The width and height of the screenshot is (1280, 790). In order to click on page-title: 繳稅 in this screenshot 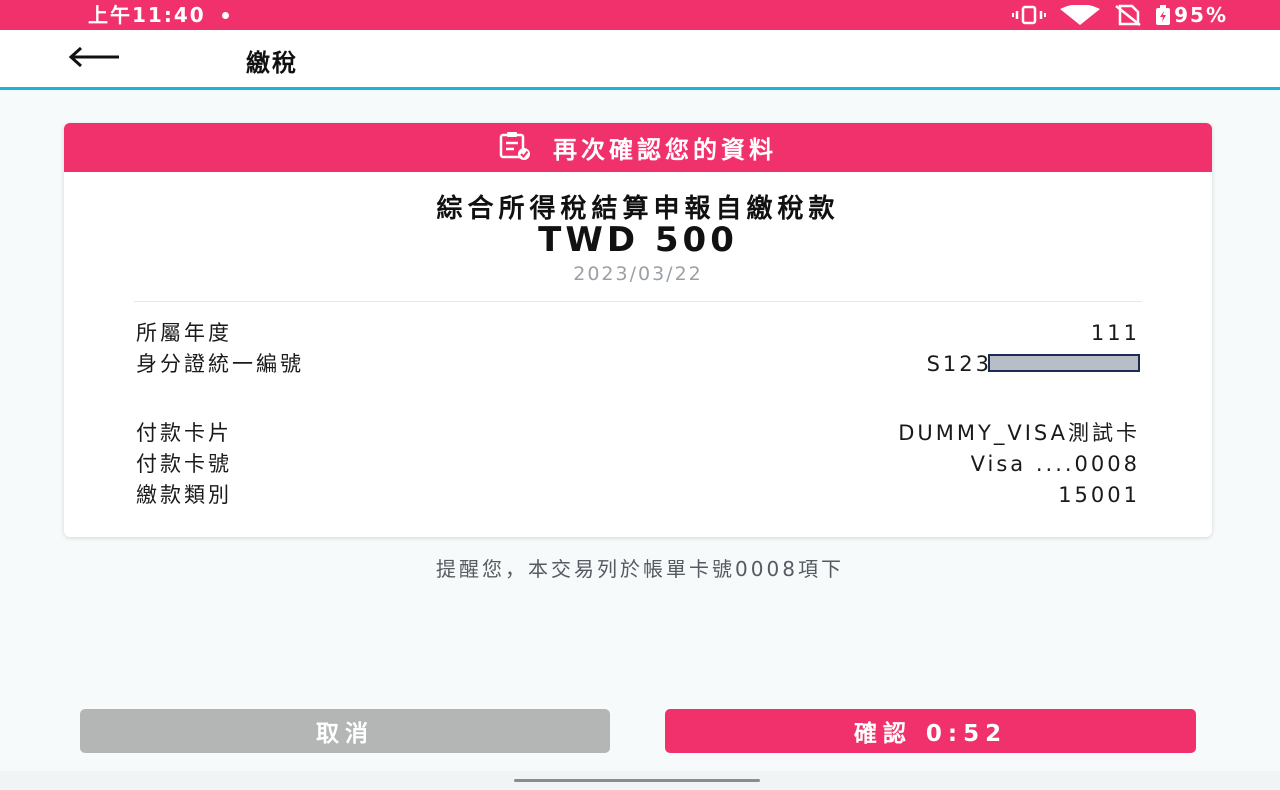, I will do `click(272, 63)`.